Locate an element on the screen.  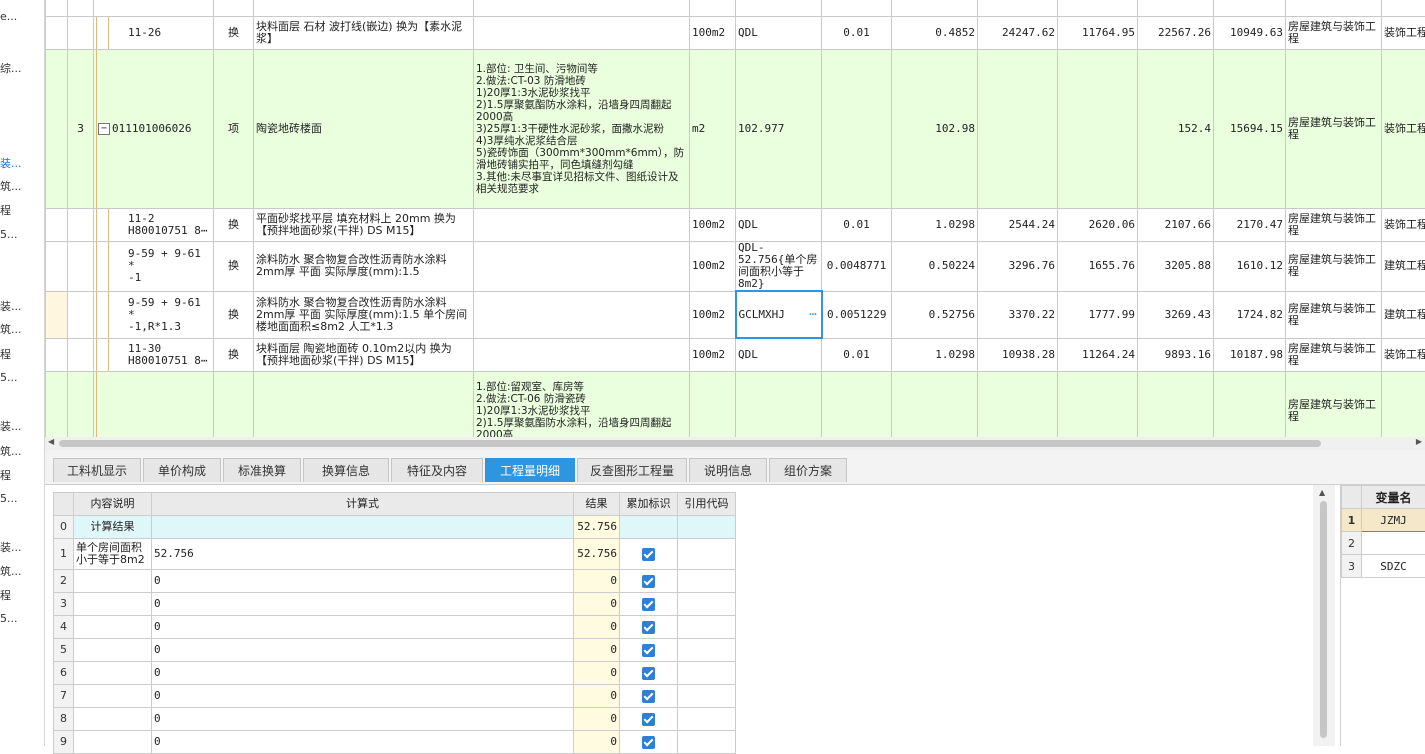
coefficient is located at coordinates (857, 404).